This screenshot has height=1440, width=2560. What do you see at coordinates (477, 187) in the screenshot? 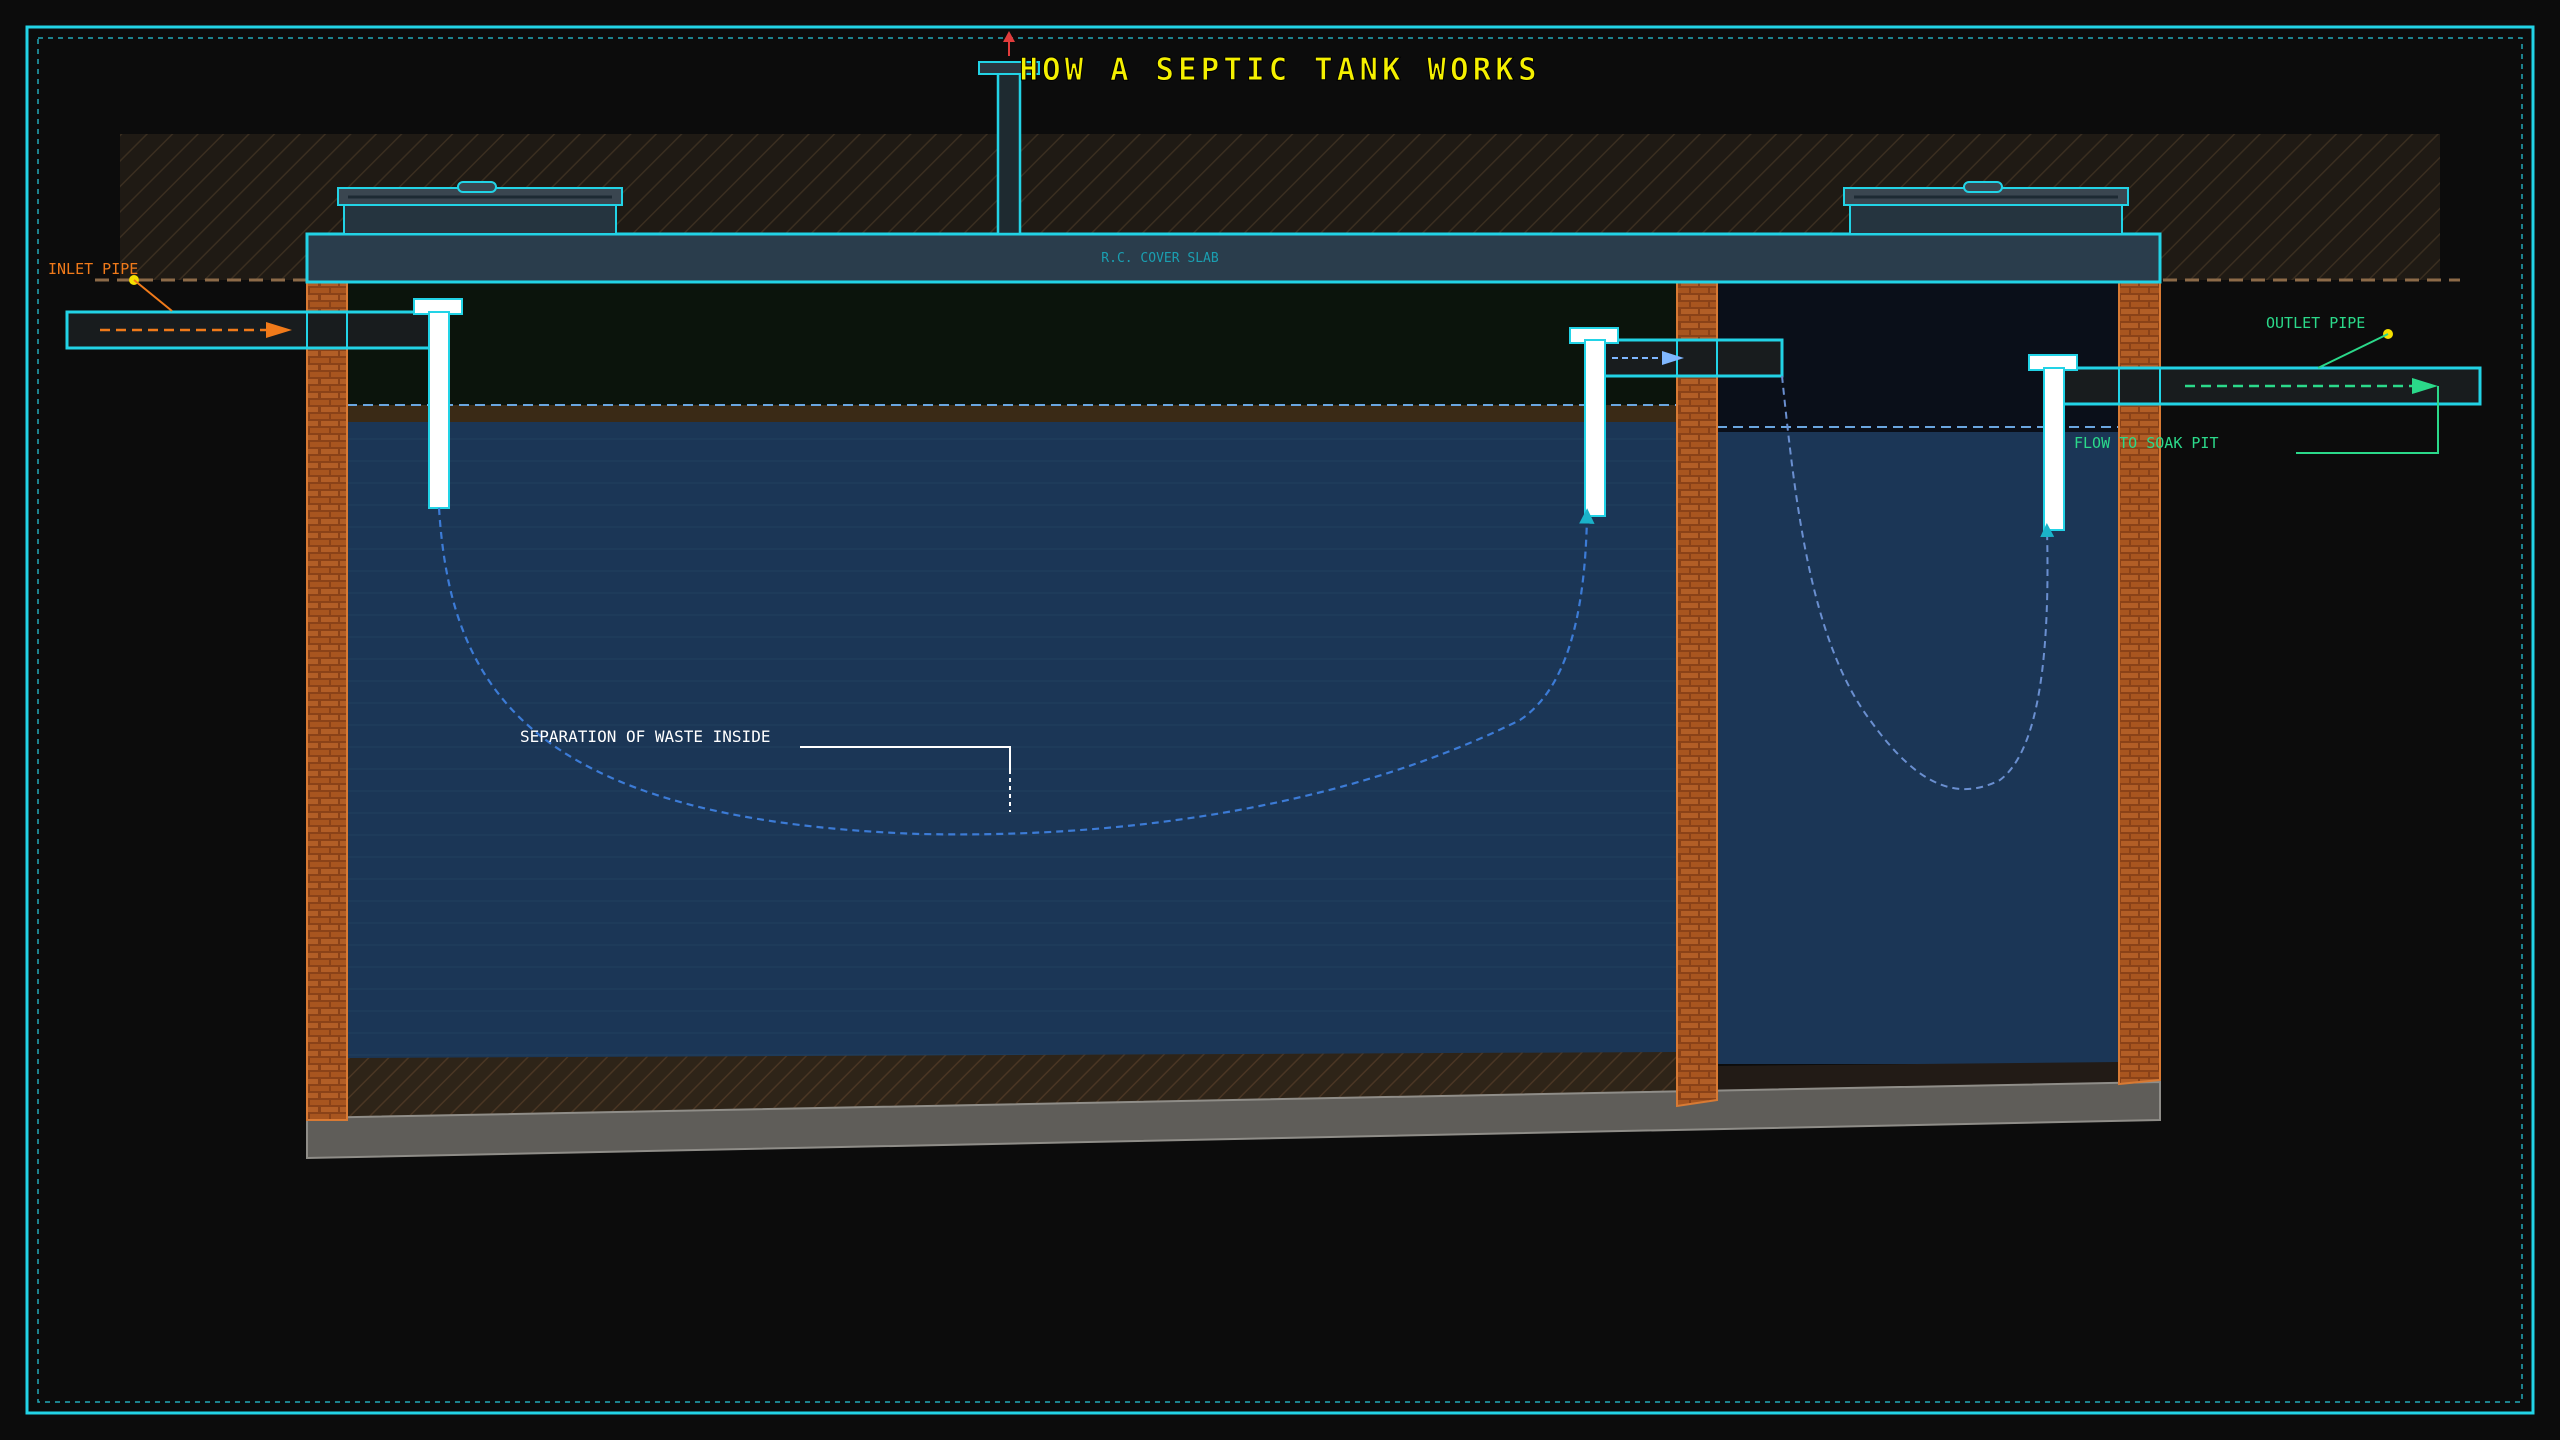
I see `manhole-left-handle` at bounding box center [477, 187].